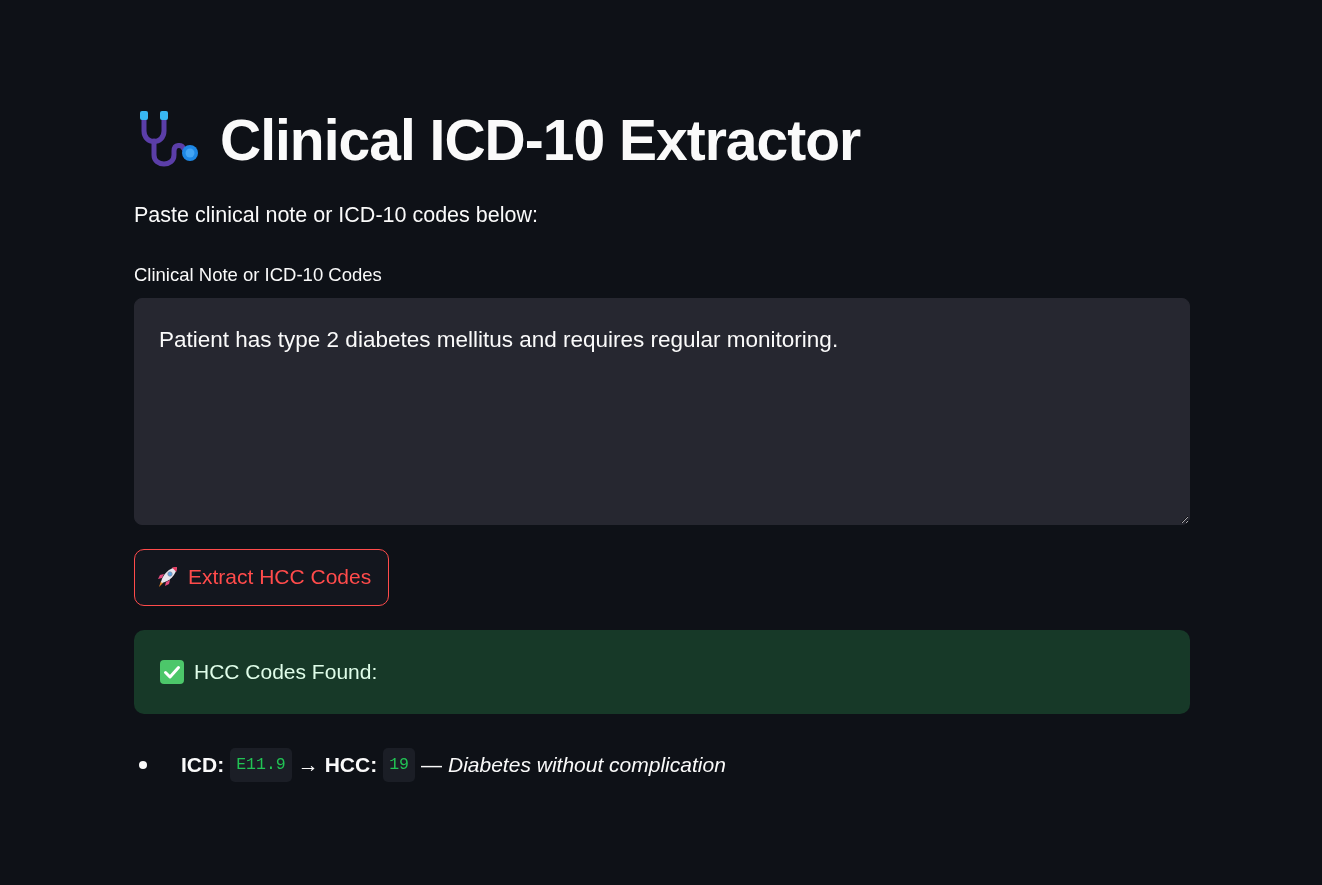 This screenshot has height=885, width=1322. What do you see at coordinates (143, 764) in the screenshot?
I see `bullet-icon` at bounding box center [143, 764].